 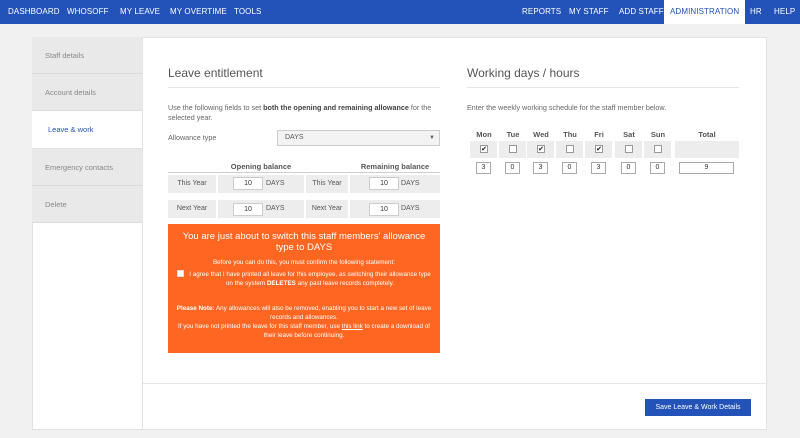 What do you see at coordinates (706, 168) in the screenshot?
I see `total-hours-input: 9` at bounding box center [706, 168].